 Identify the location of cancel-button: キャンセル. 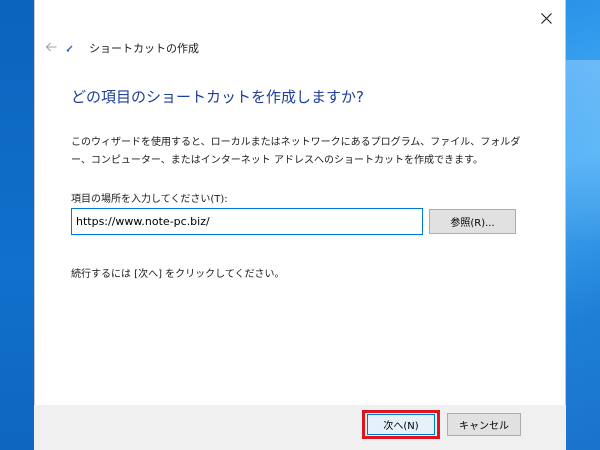
(484, 424).